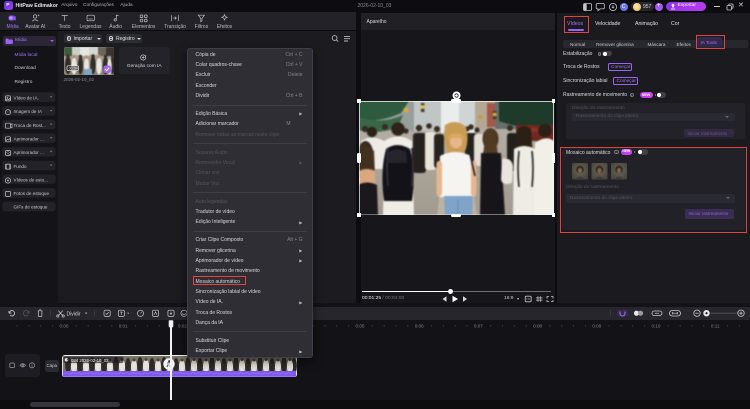 The image size is (750, 409). Describe the element at coordinates (20, 166) in the screenshot. I see `svg-text: Fundo` at that location.